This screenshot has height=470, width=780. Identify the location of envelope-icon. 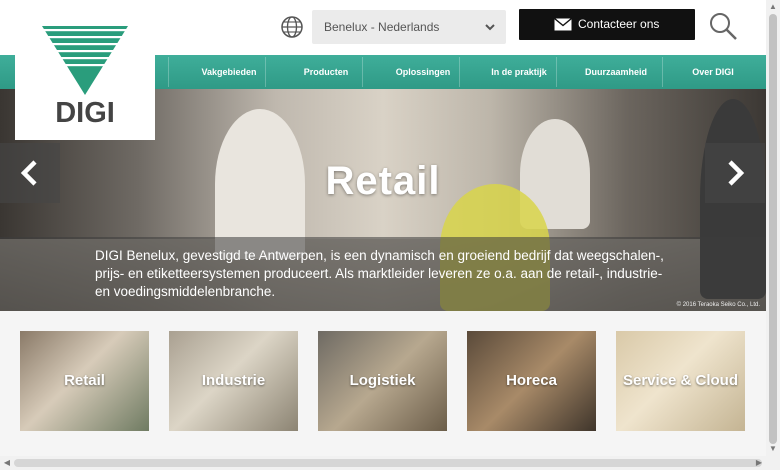
(563, 24).